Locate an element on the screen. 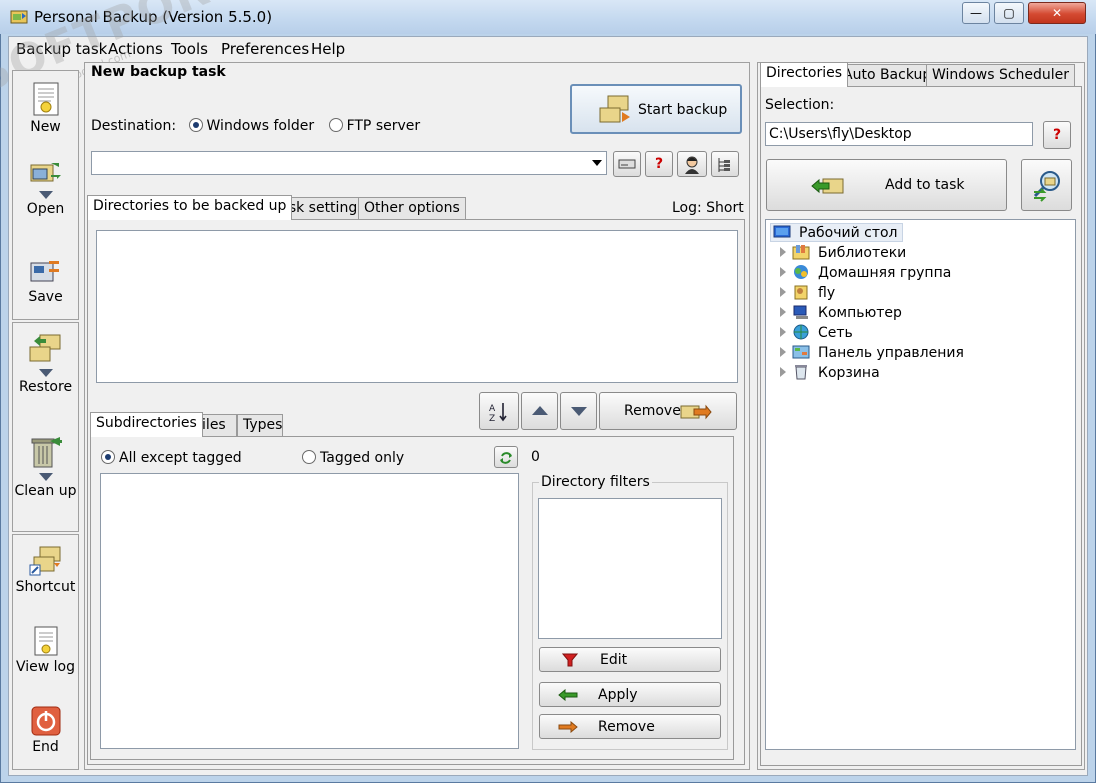 The image size is (1096, 783). tab-types: Types is located at coordinates (260, 425).